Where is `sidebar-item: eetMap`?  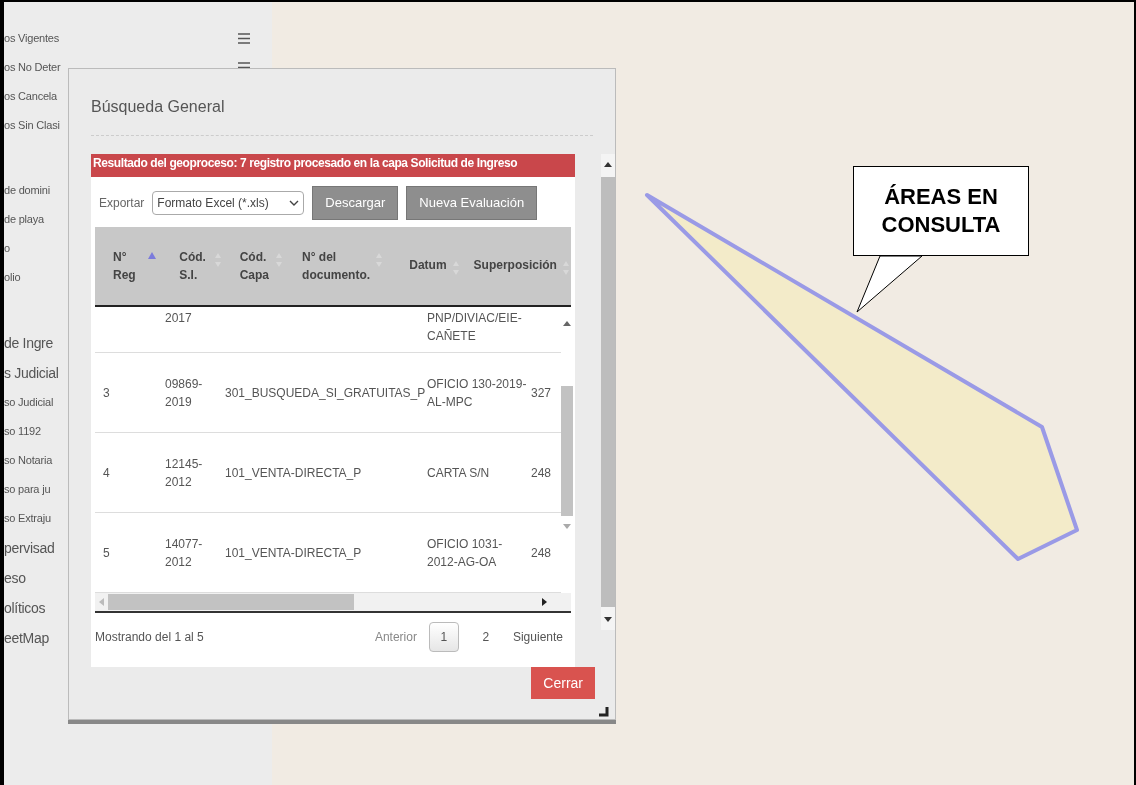
sidebar-item: eetMap is located at coordinates (26, 638).